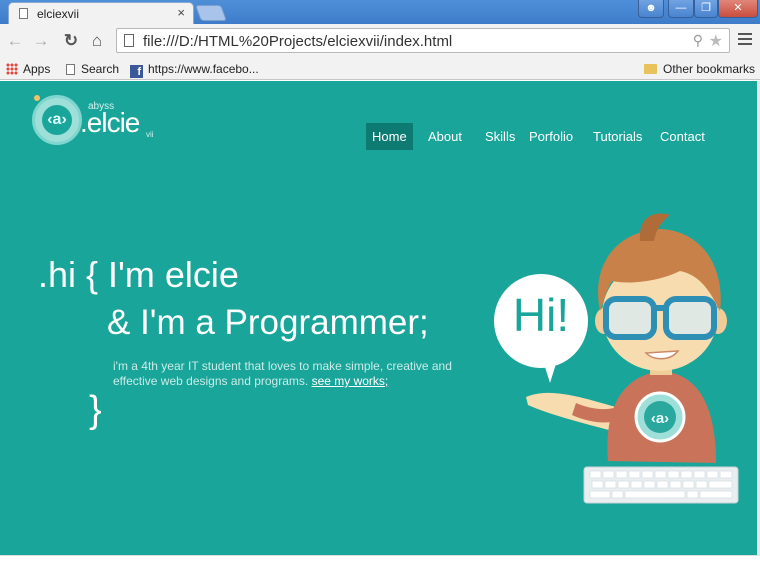 The height and width of the screenshot is (570, 760). What do you see at coordinates (389, 136) in the screenshot?
I see `nav-home: Home` at bounding box center [389, 136].